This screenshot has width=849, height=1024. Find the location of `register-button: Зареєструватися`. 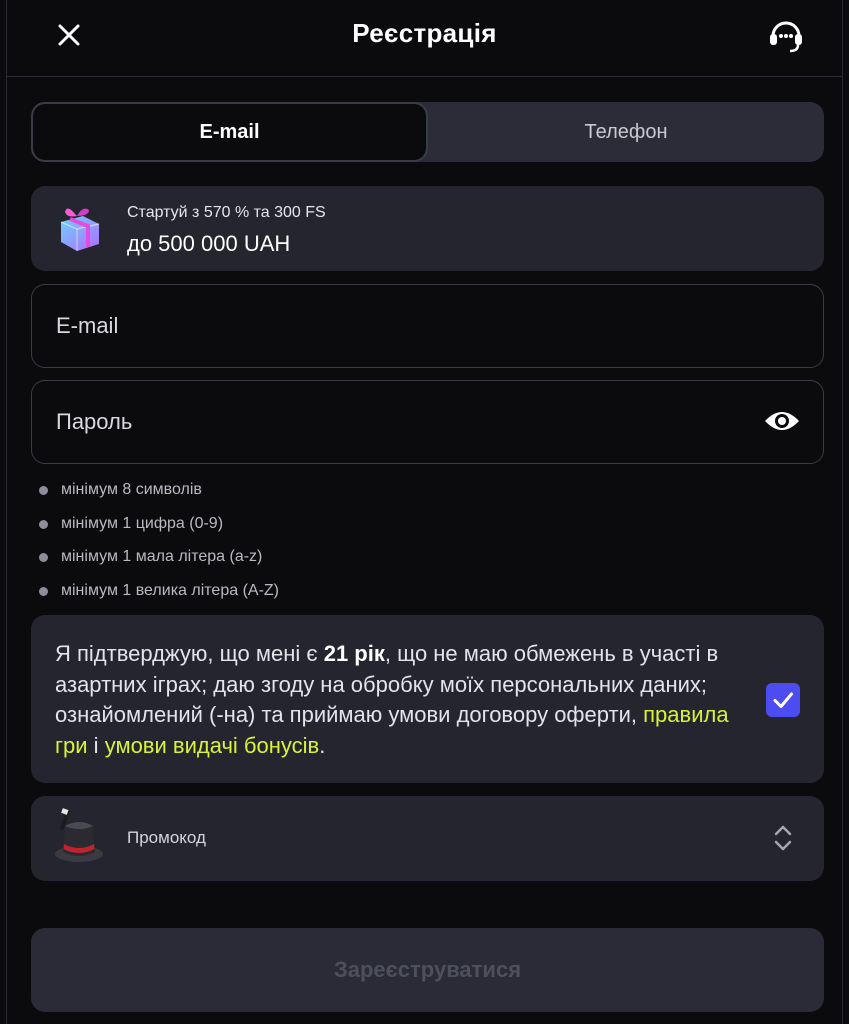

register-button: Зареєструватися is located at coordinates (427, 970).